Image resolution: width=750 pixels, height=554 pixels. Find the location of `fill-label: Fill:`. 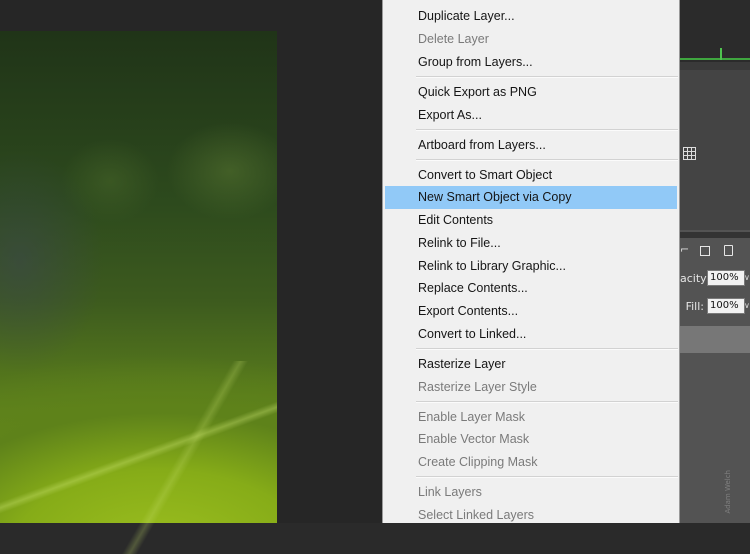

fill-label: Fill: is located at coordinates (694, 306).